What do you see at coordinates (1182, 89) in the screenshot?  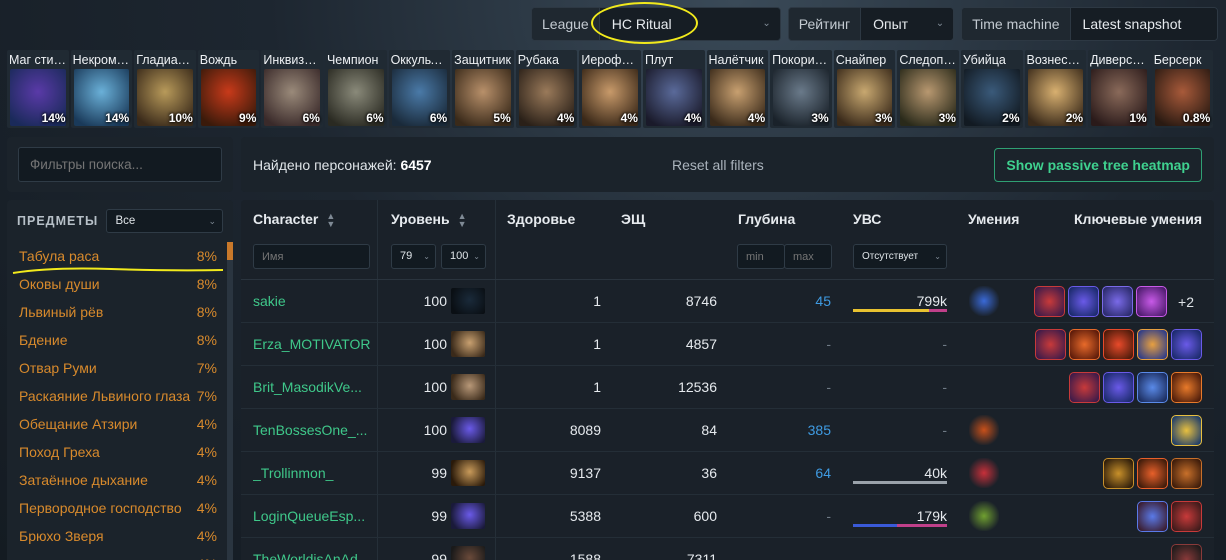 I see `class-card: Берсерк 0.8%` at bounding box center [1182, 89].